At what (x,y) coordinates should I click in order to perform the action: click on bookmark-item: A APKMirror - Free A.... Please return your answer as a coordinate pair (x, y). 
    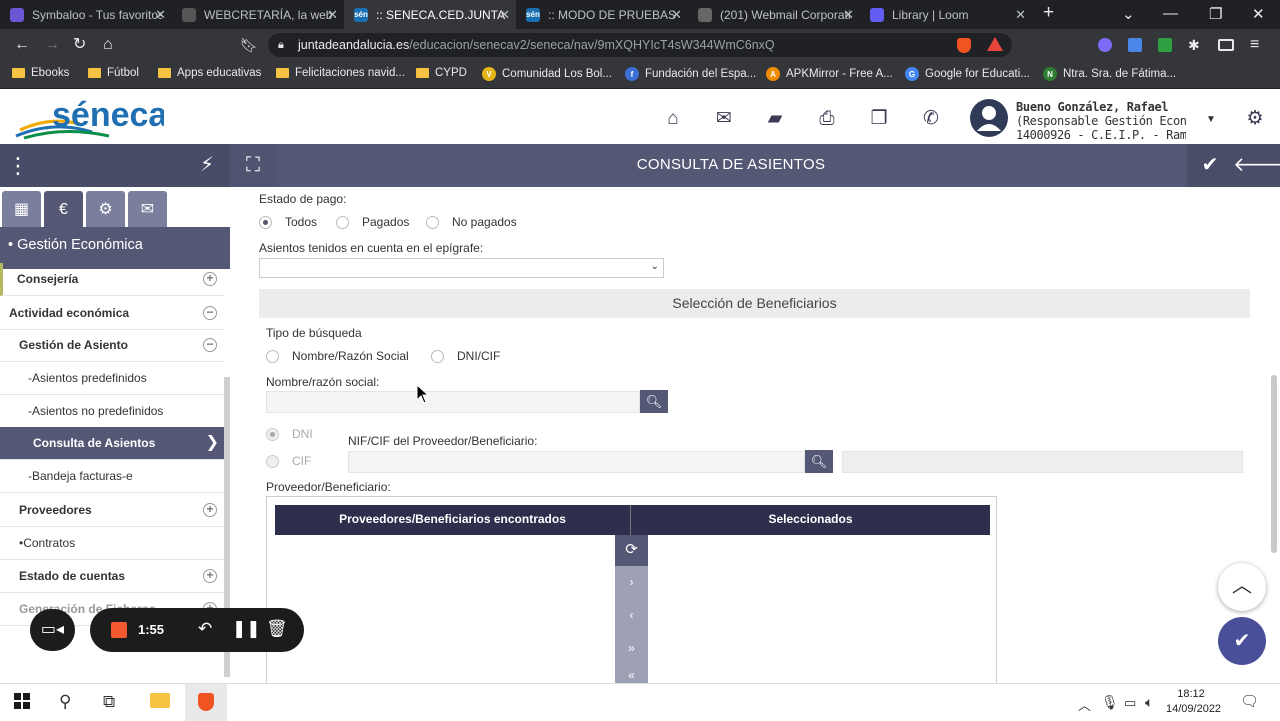
    Looking at the image, I should click on (829, 74).